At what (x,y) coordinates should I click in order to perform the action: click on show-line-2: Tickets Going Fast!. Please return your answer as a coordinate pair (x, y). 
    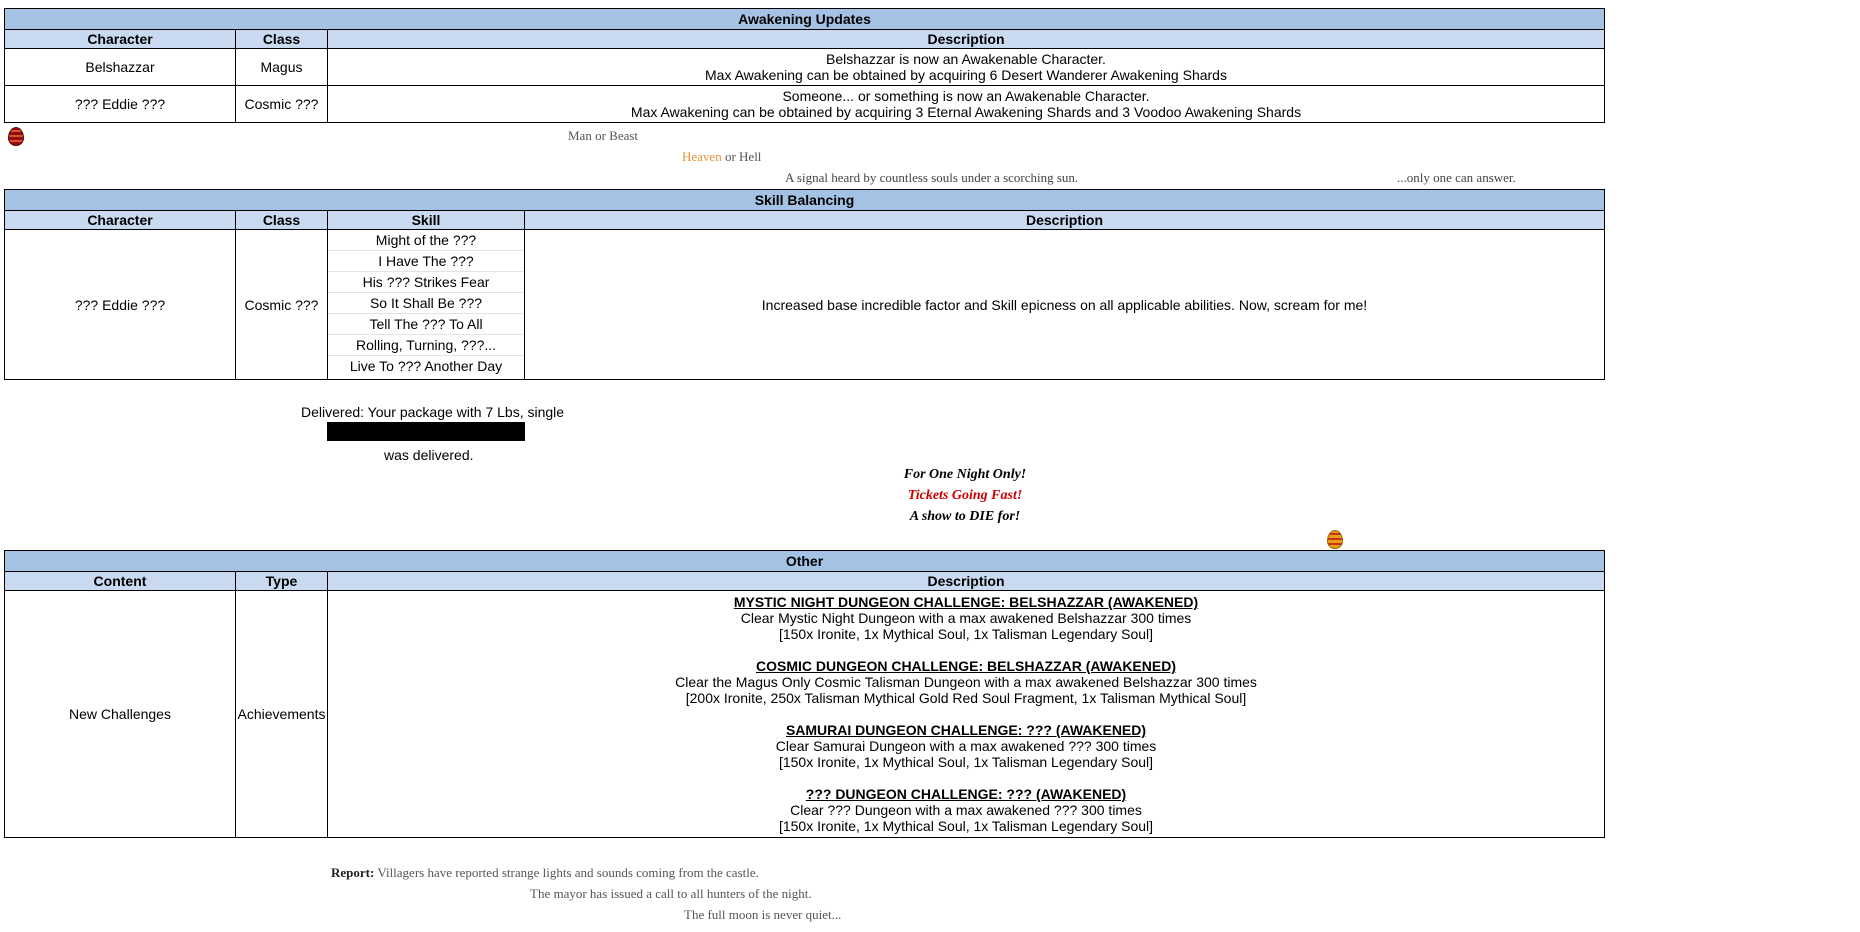
    Looking at the image, I should click on (965, 495).